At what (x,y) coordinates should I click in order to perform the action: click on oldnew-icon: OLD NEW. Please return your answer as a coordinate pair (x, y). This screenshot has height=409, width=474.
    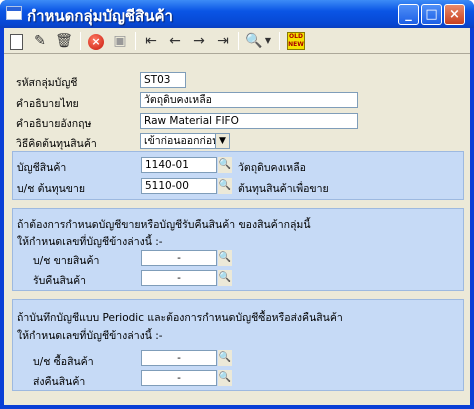
    Looking at the image, I should click on (296, 41).